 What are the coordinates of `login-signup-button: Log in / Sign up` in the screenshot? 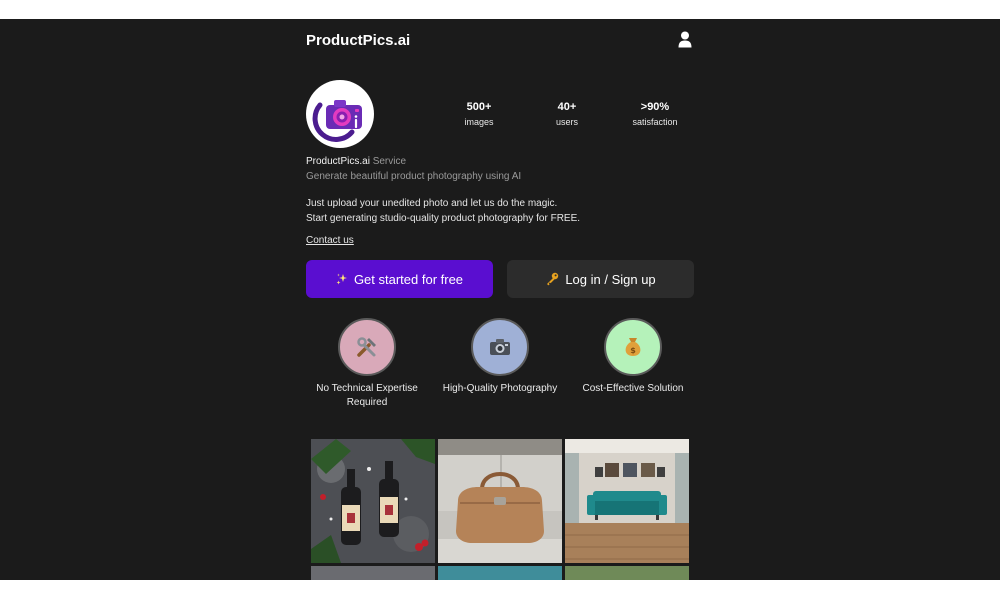 It's located at (600, 279).